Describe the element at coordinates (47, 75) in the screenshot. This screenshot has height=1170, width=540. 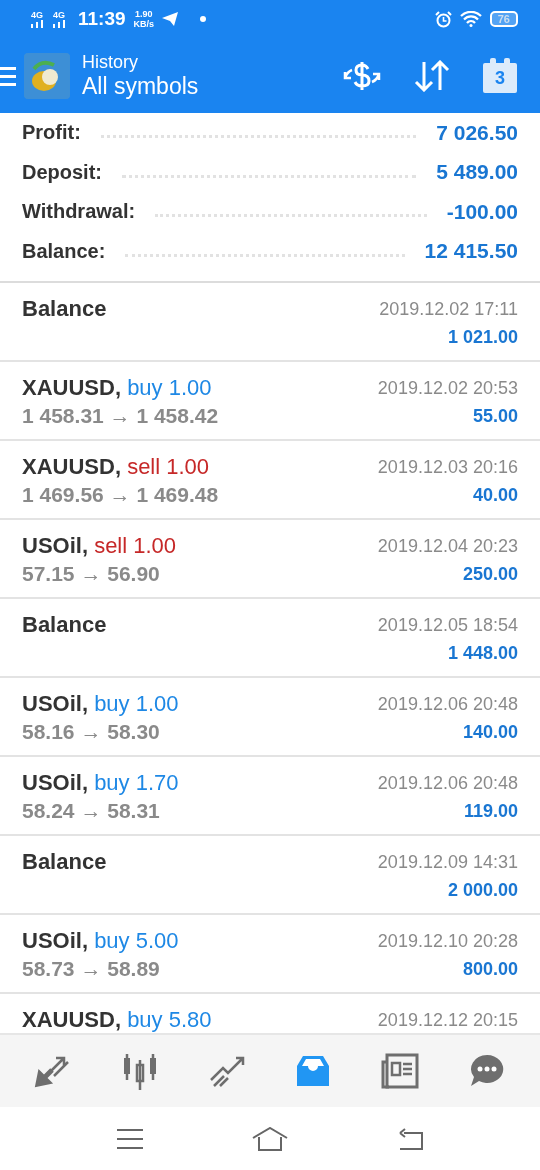
I see `app-logo` at that location.